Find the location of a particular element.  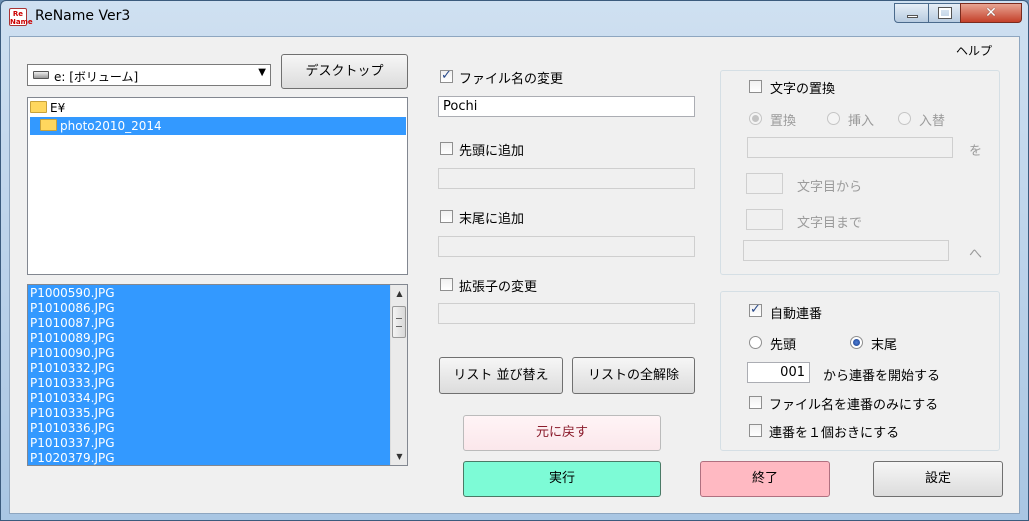

add-suffix-label: 末尾に追加 is located at coordinates (492, 219).